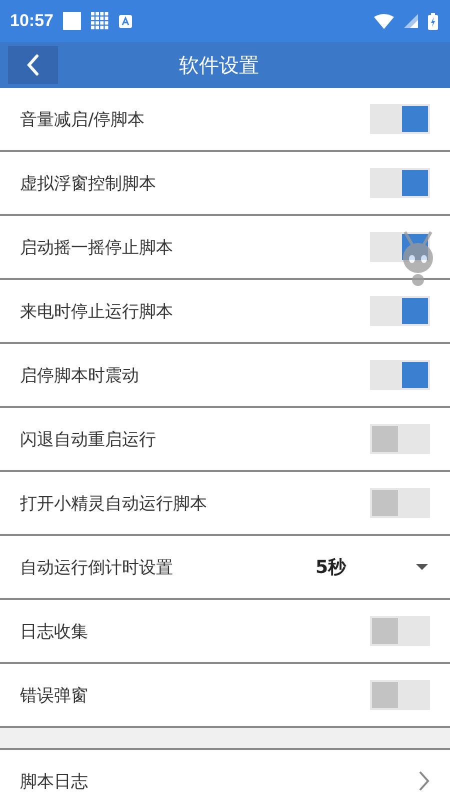 This screenshot has height=800, width=450. Describe the element at coordinates (97, 567) in the screenshot. I see `setting-label: 自动运行倒计时设置` at that location.